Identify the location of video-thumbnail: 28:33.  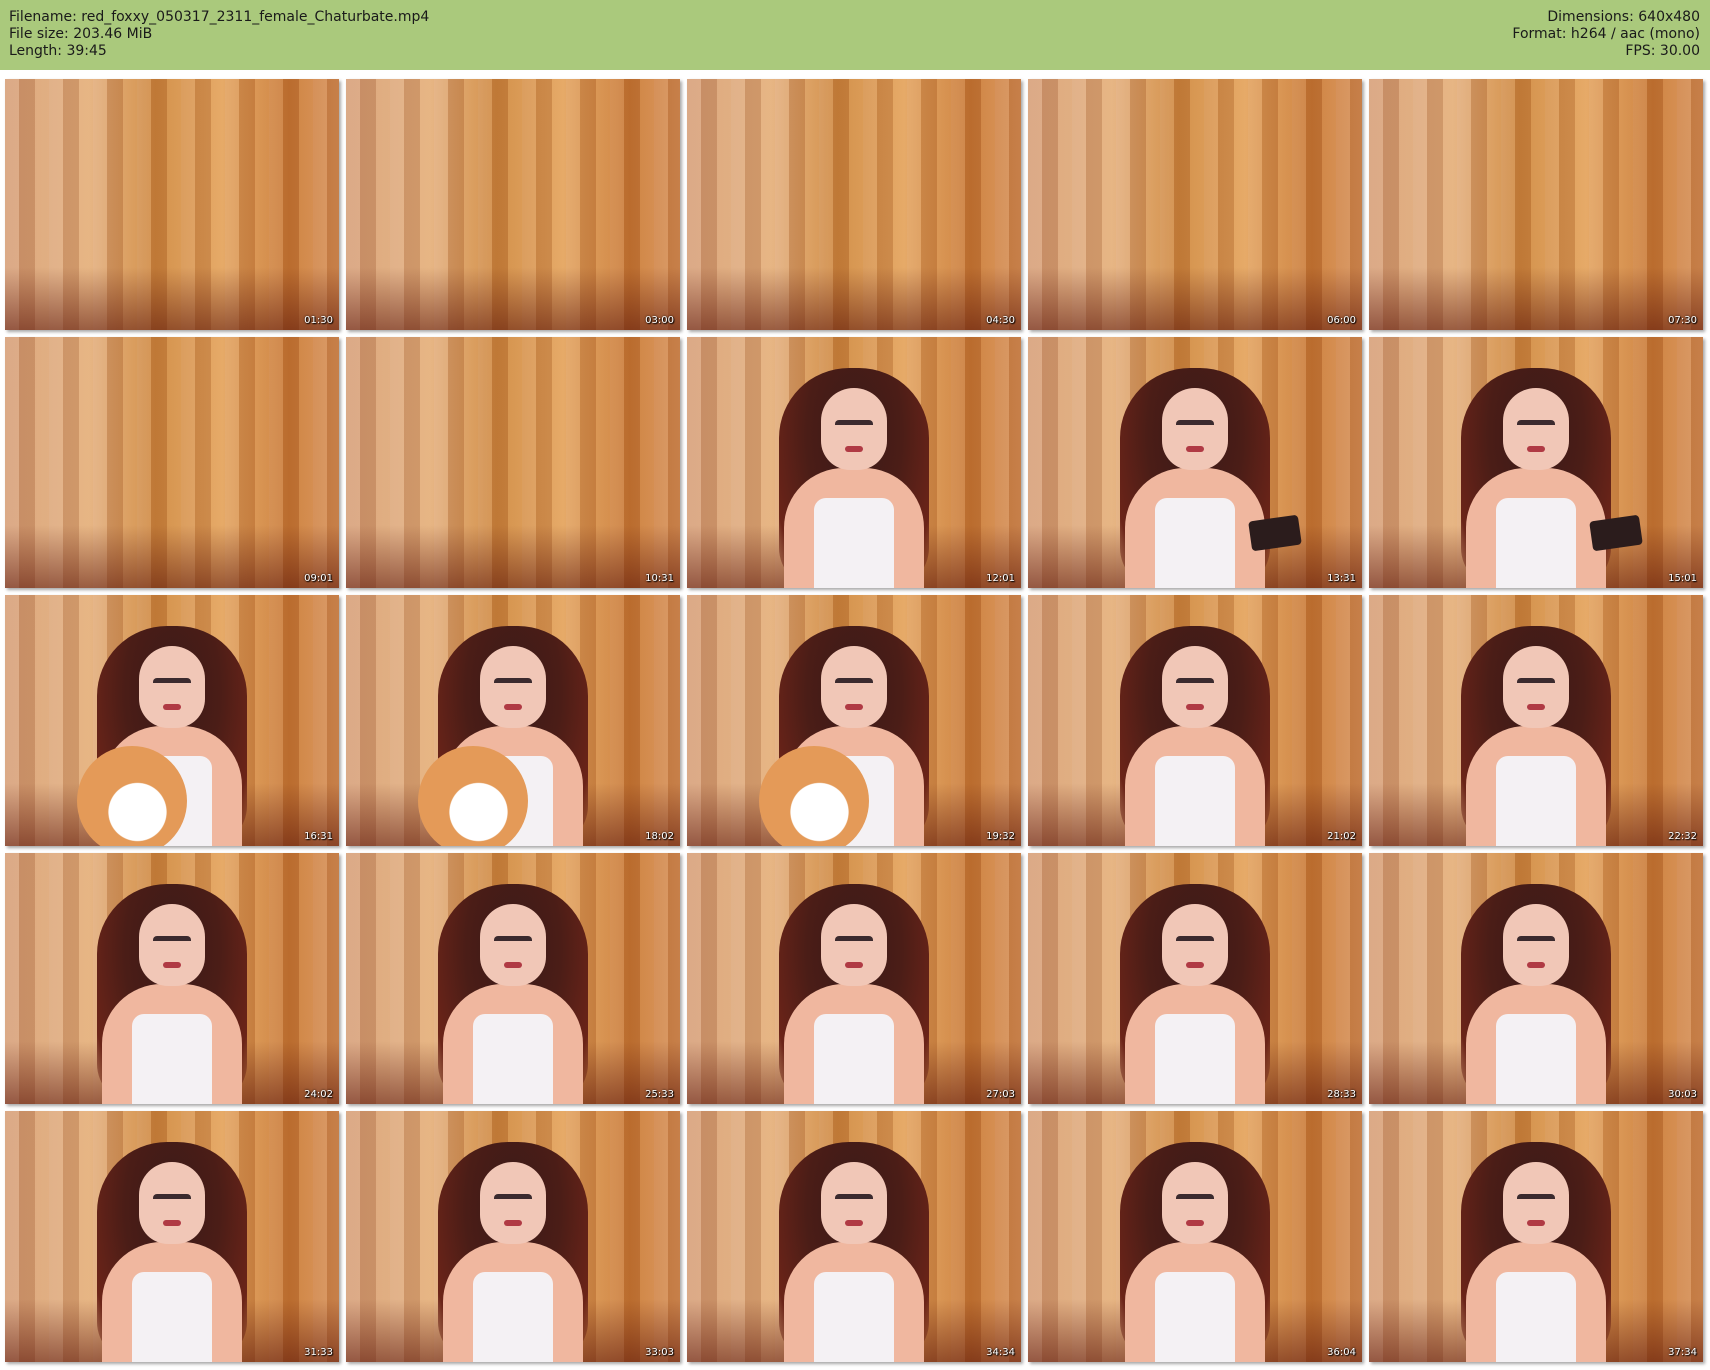
(1195, 978).